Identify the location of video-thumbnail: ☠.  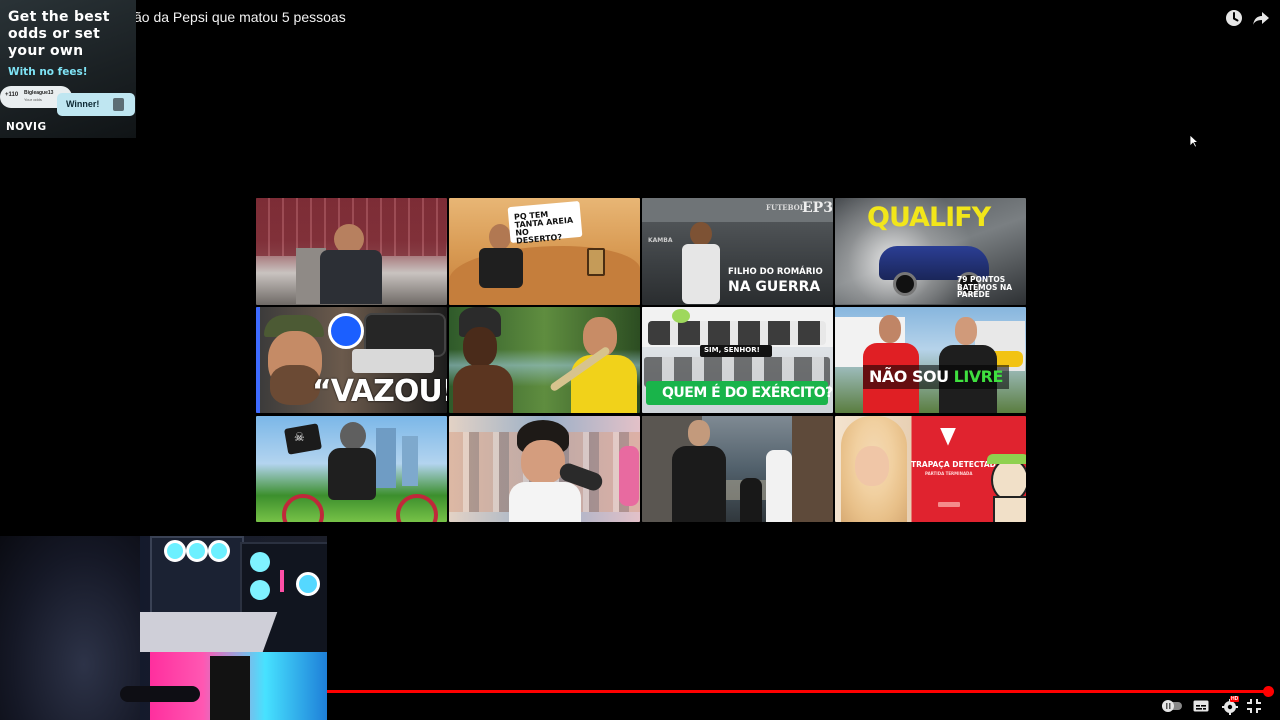
(351, 469).